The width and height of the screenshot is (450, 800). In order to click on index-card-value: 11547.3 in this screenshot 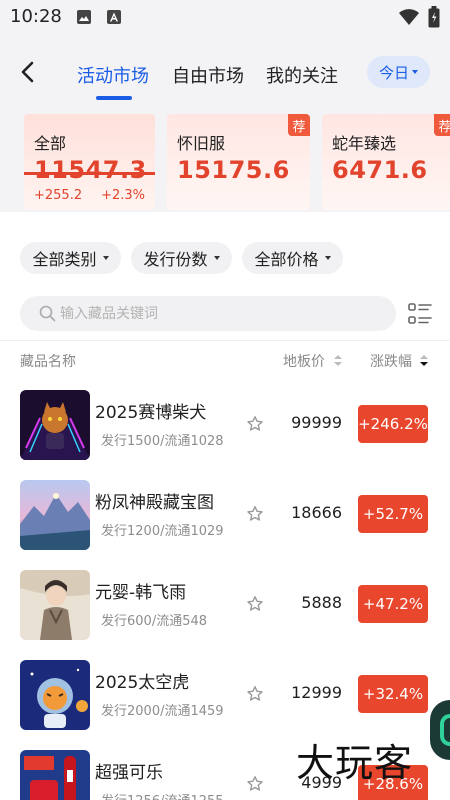, I will do `click(90, 170)`.